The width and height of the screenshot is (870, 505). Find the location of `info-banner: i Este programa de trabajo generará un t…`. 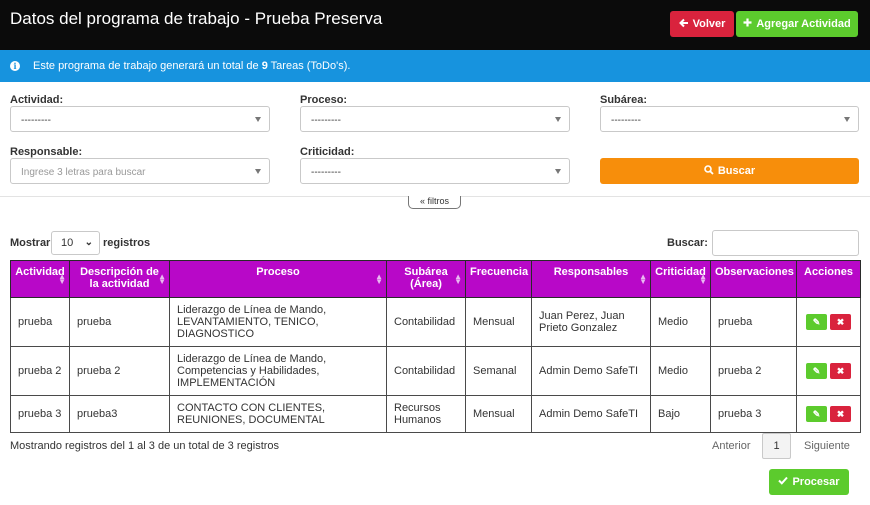

info-banner: i Este programa de trabajo generará un t… is located at coordinates (435, 66).